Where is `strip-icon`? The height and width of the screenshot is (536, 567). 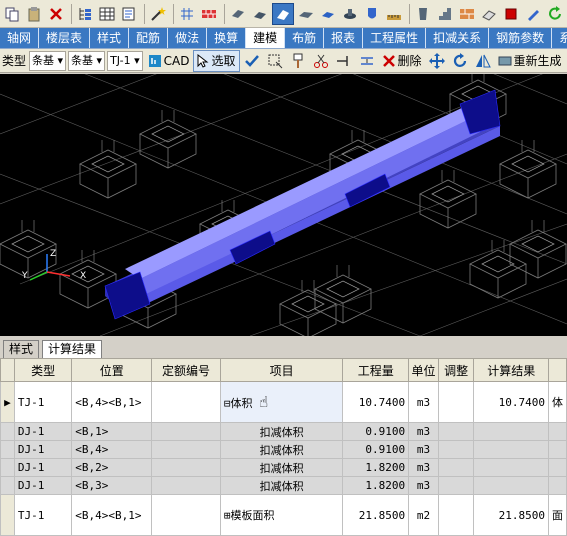 strip-icon is located at coordinates (306, 14).